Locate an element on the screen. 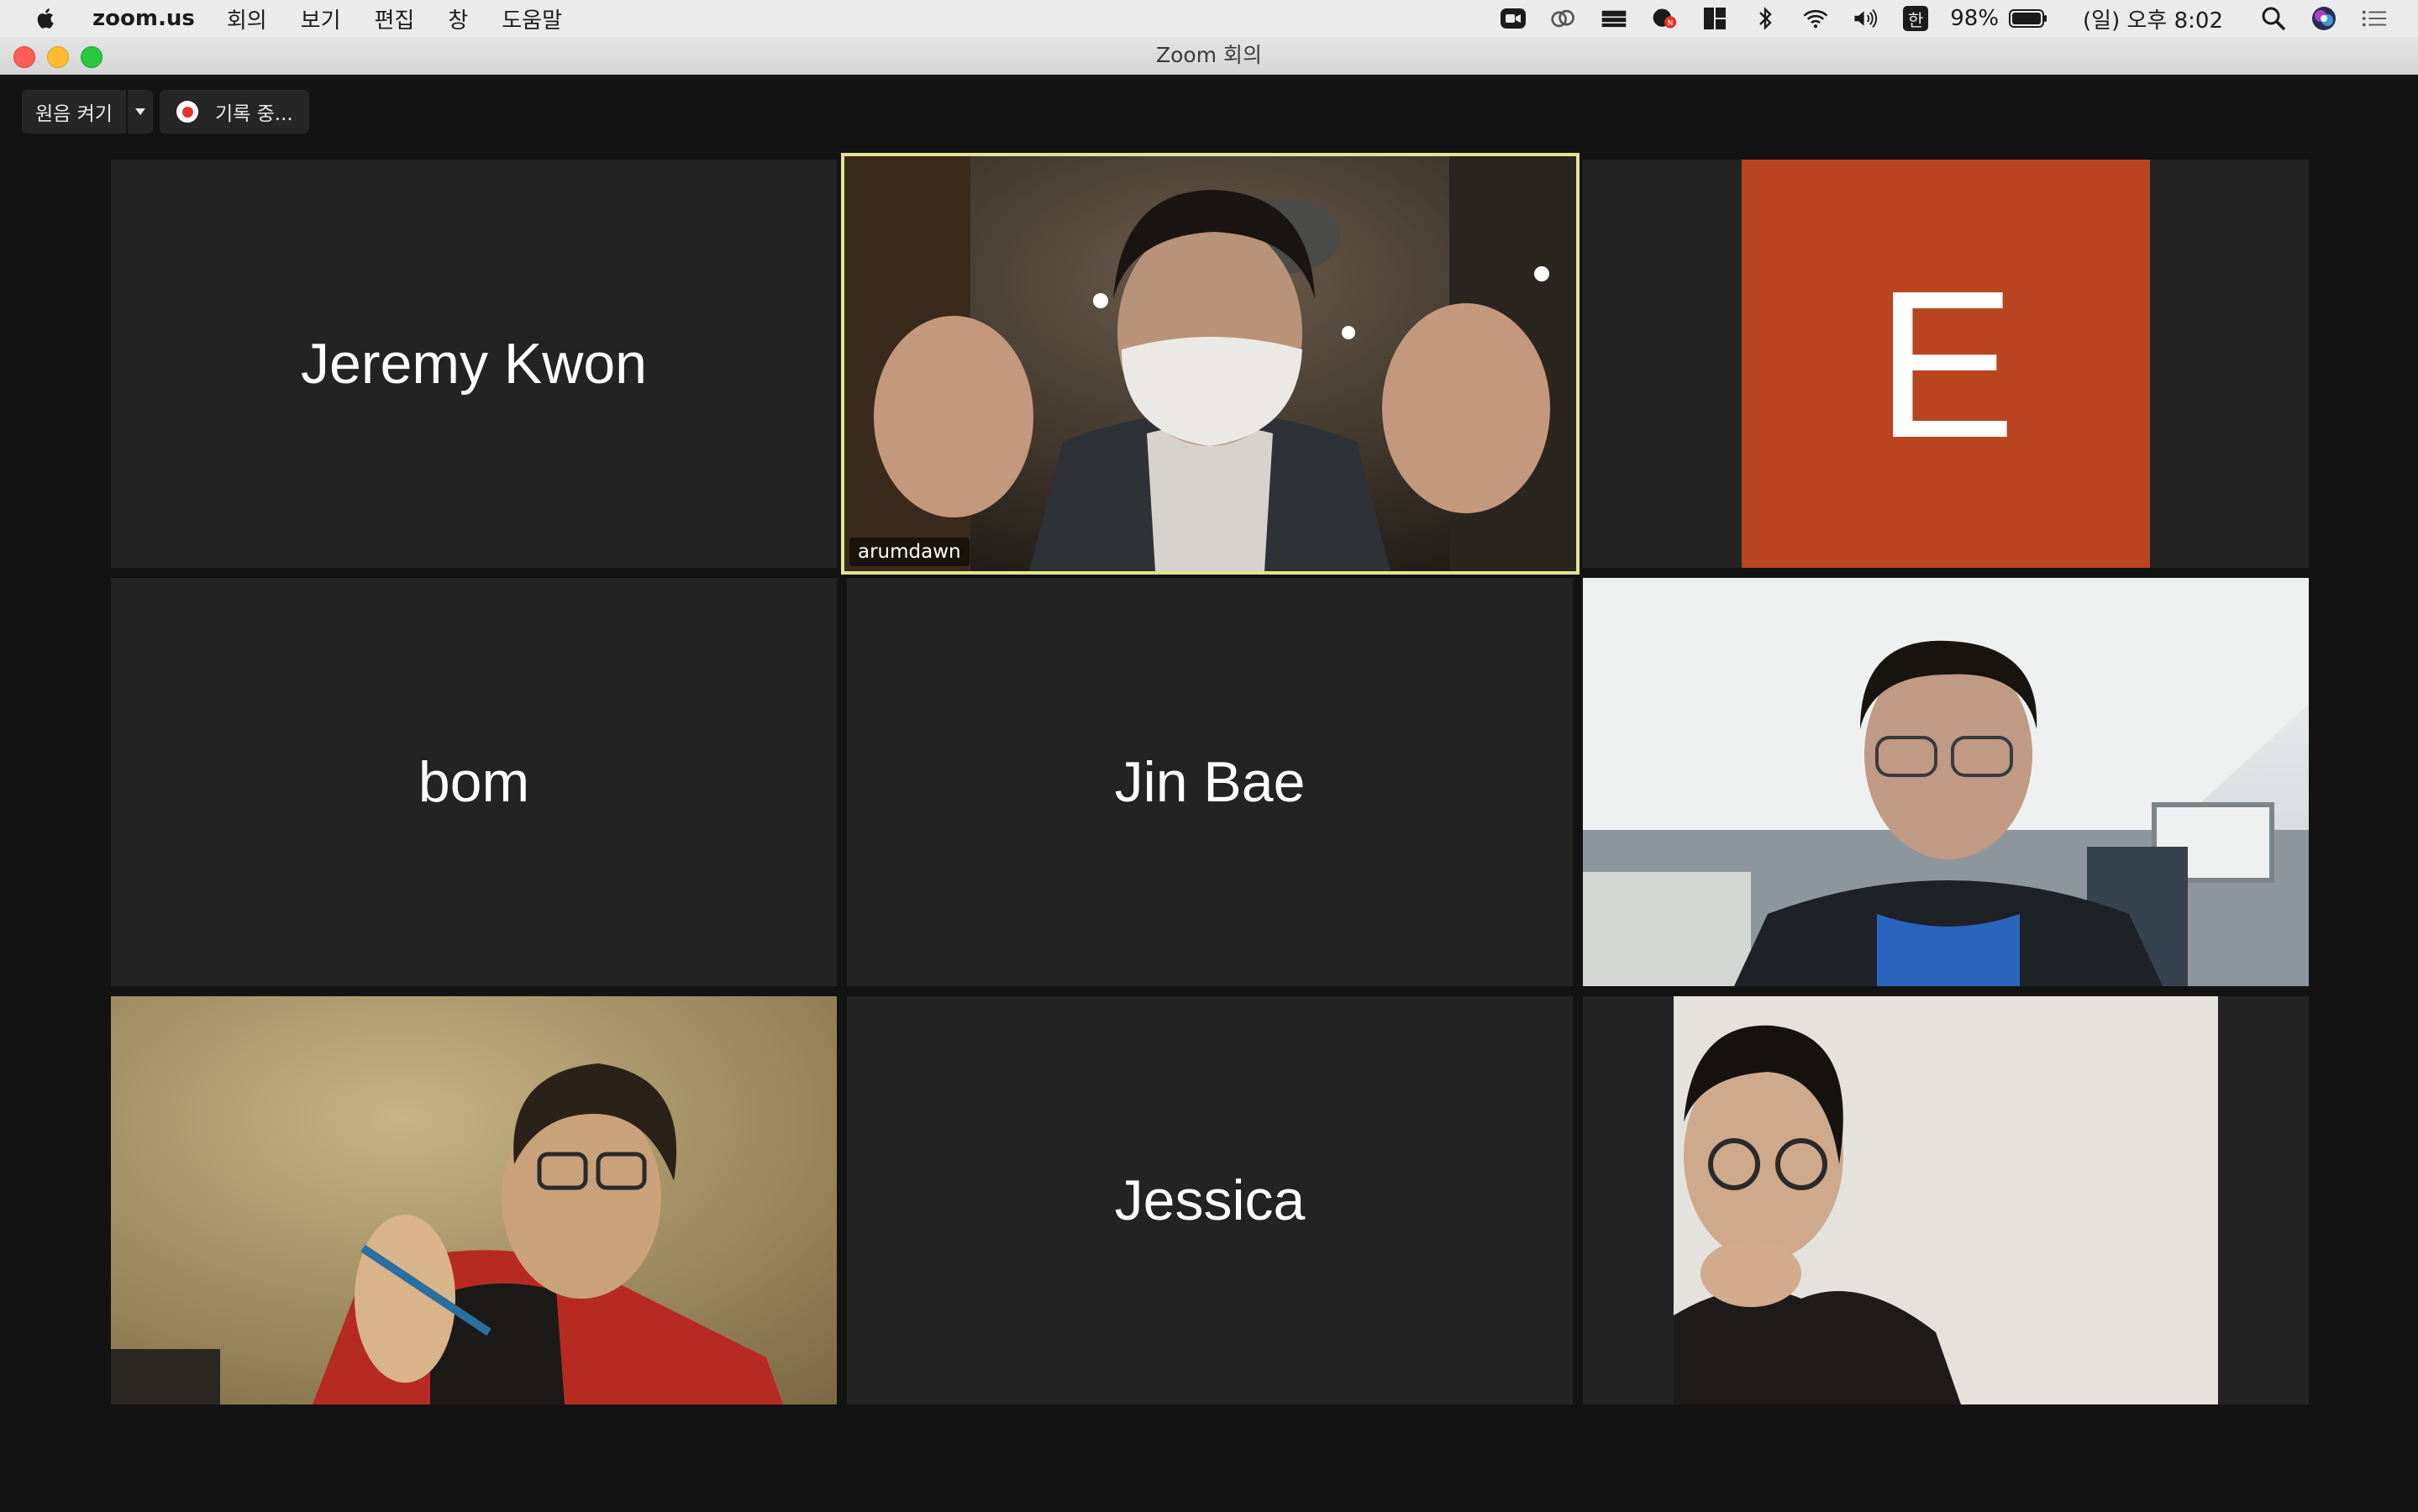 The width and height of the screenshot is (2418, 1512). wifi-icon is located at coordinates (1816, 18).